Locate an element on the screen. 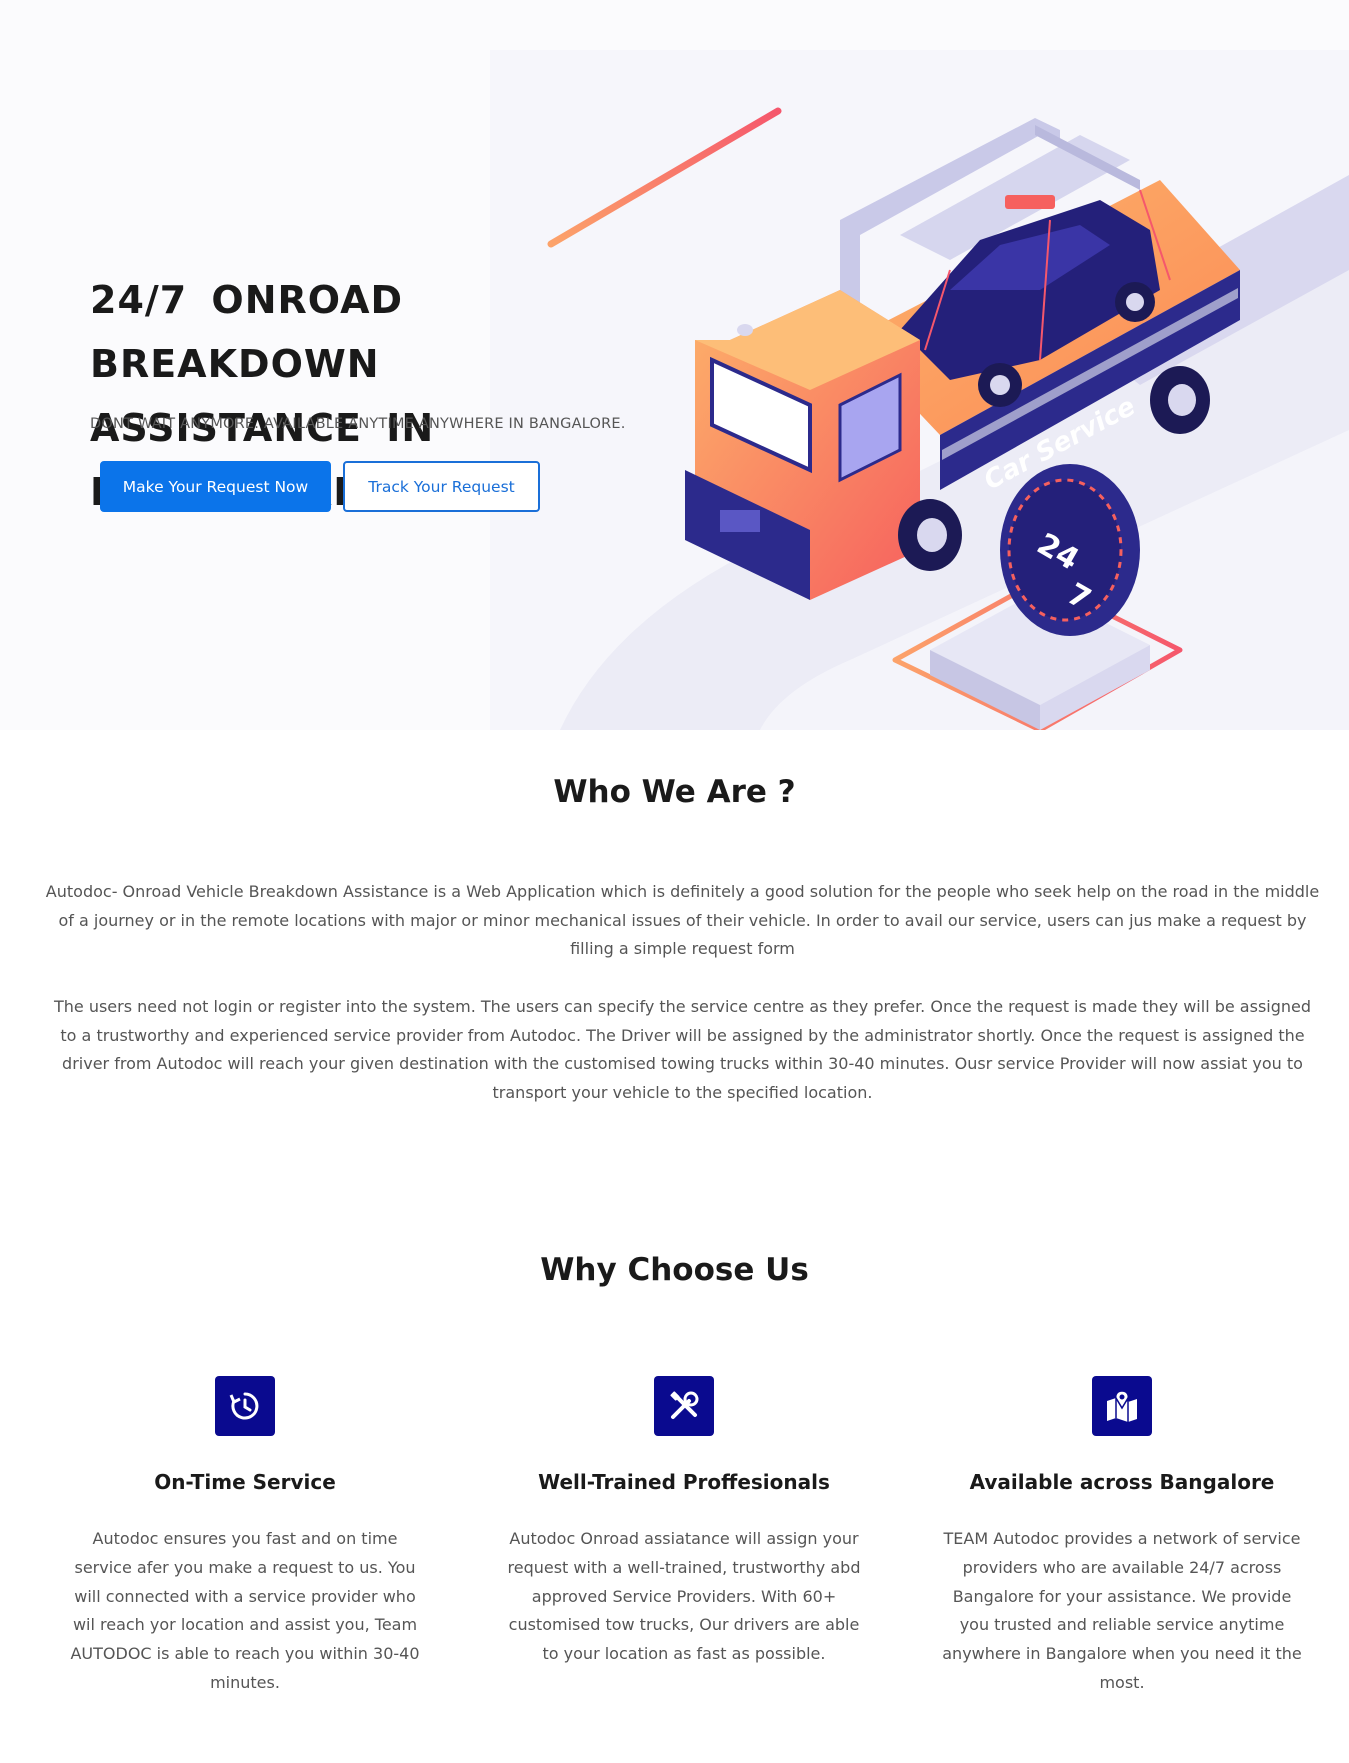  tow-truck-illustration: Car Service 24 7 is located at coordinates (962, 424).